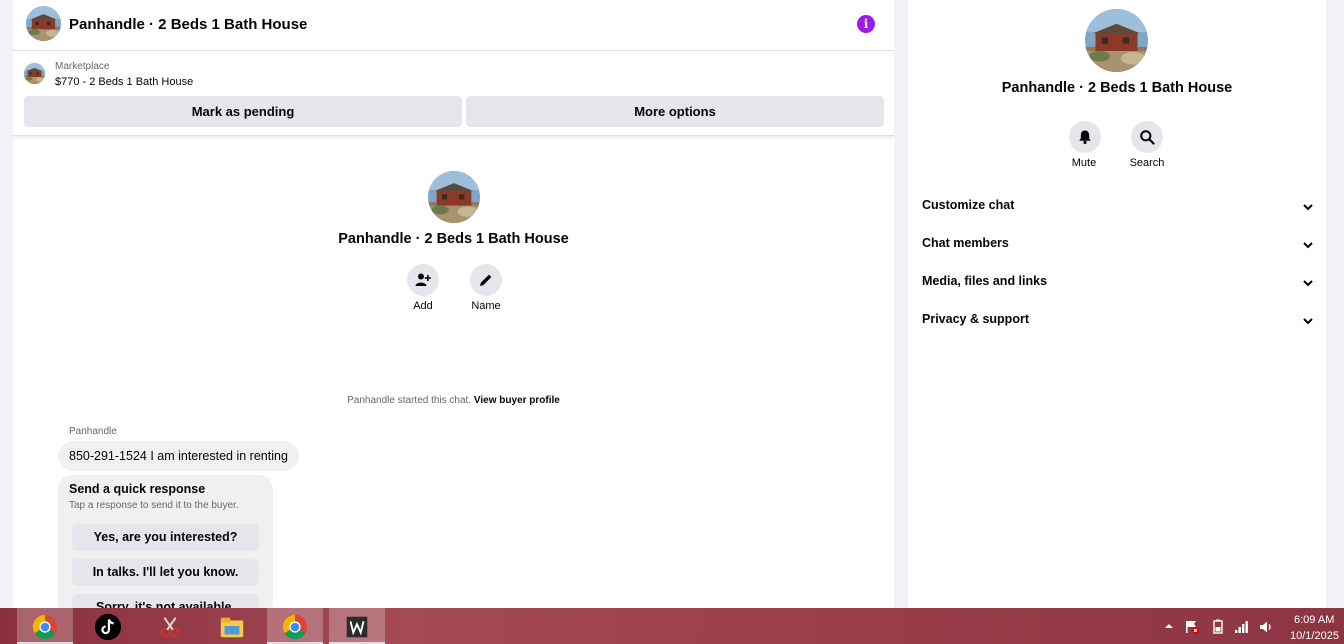 The width and height of the screenshot is (1344, 644). What do you see at coordinates (1314, 636) in the screenshot?
I see `clock-date: 10/1/2025` at bounding box center [1314, 636].